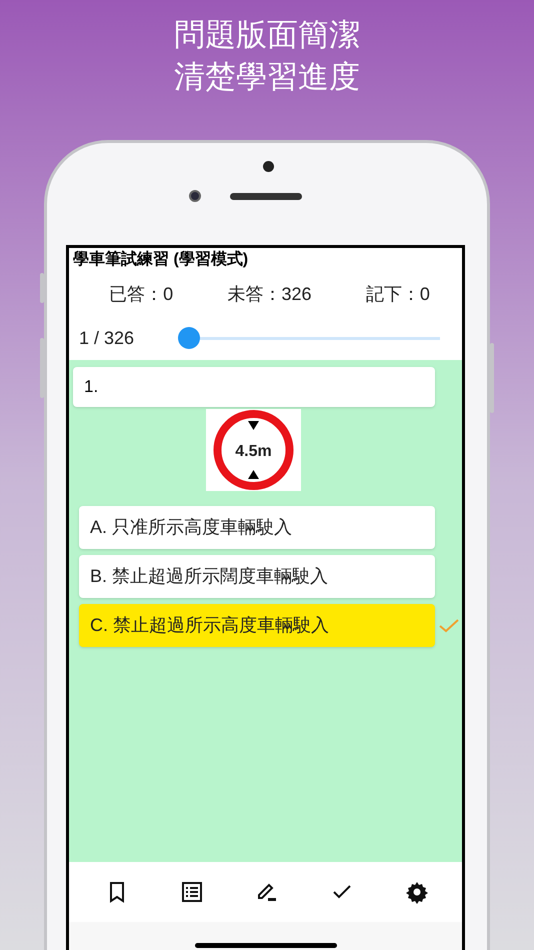 The image size is (534, 950). What do you see at coordinates (192, 892) in the screenshot?
I see `list-icon` at bounding box center [192, 892].